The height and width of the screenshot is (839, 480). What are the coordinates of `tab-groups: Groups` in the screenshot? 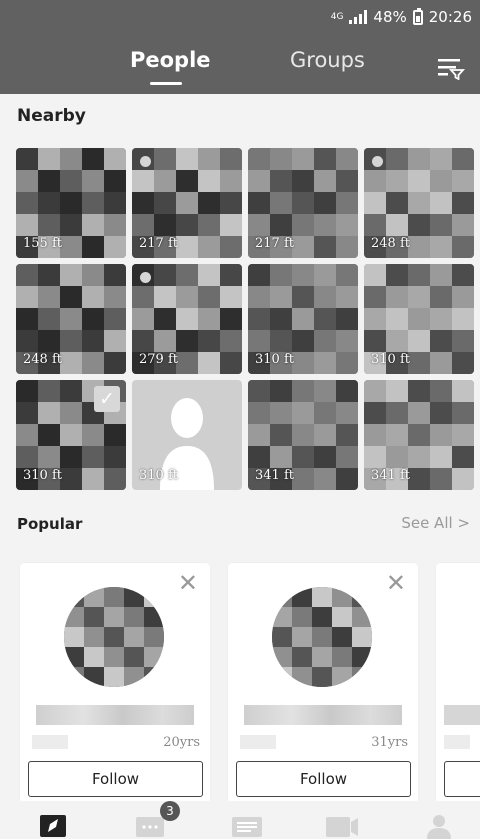 It's located at (327, 60).